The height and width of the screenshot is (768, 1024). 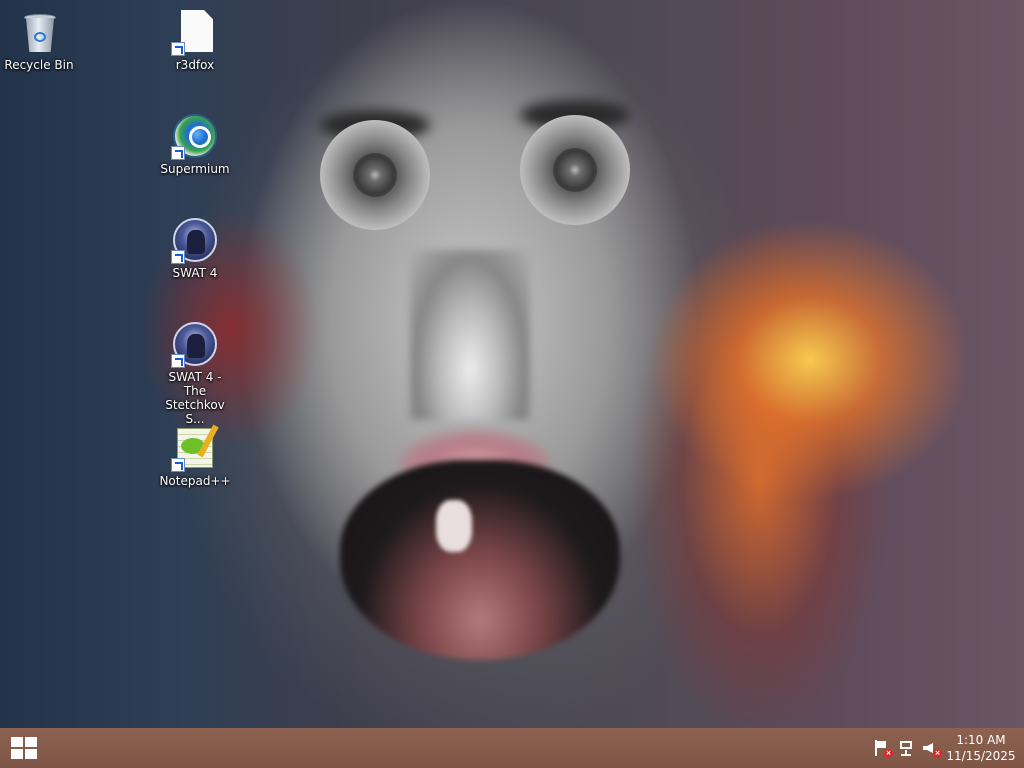 What do you see at coordinates (195, 136) in the screenshot?
I see `supermium-icon` at bounding box center [195, 136].